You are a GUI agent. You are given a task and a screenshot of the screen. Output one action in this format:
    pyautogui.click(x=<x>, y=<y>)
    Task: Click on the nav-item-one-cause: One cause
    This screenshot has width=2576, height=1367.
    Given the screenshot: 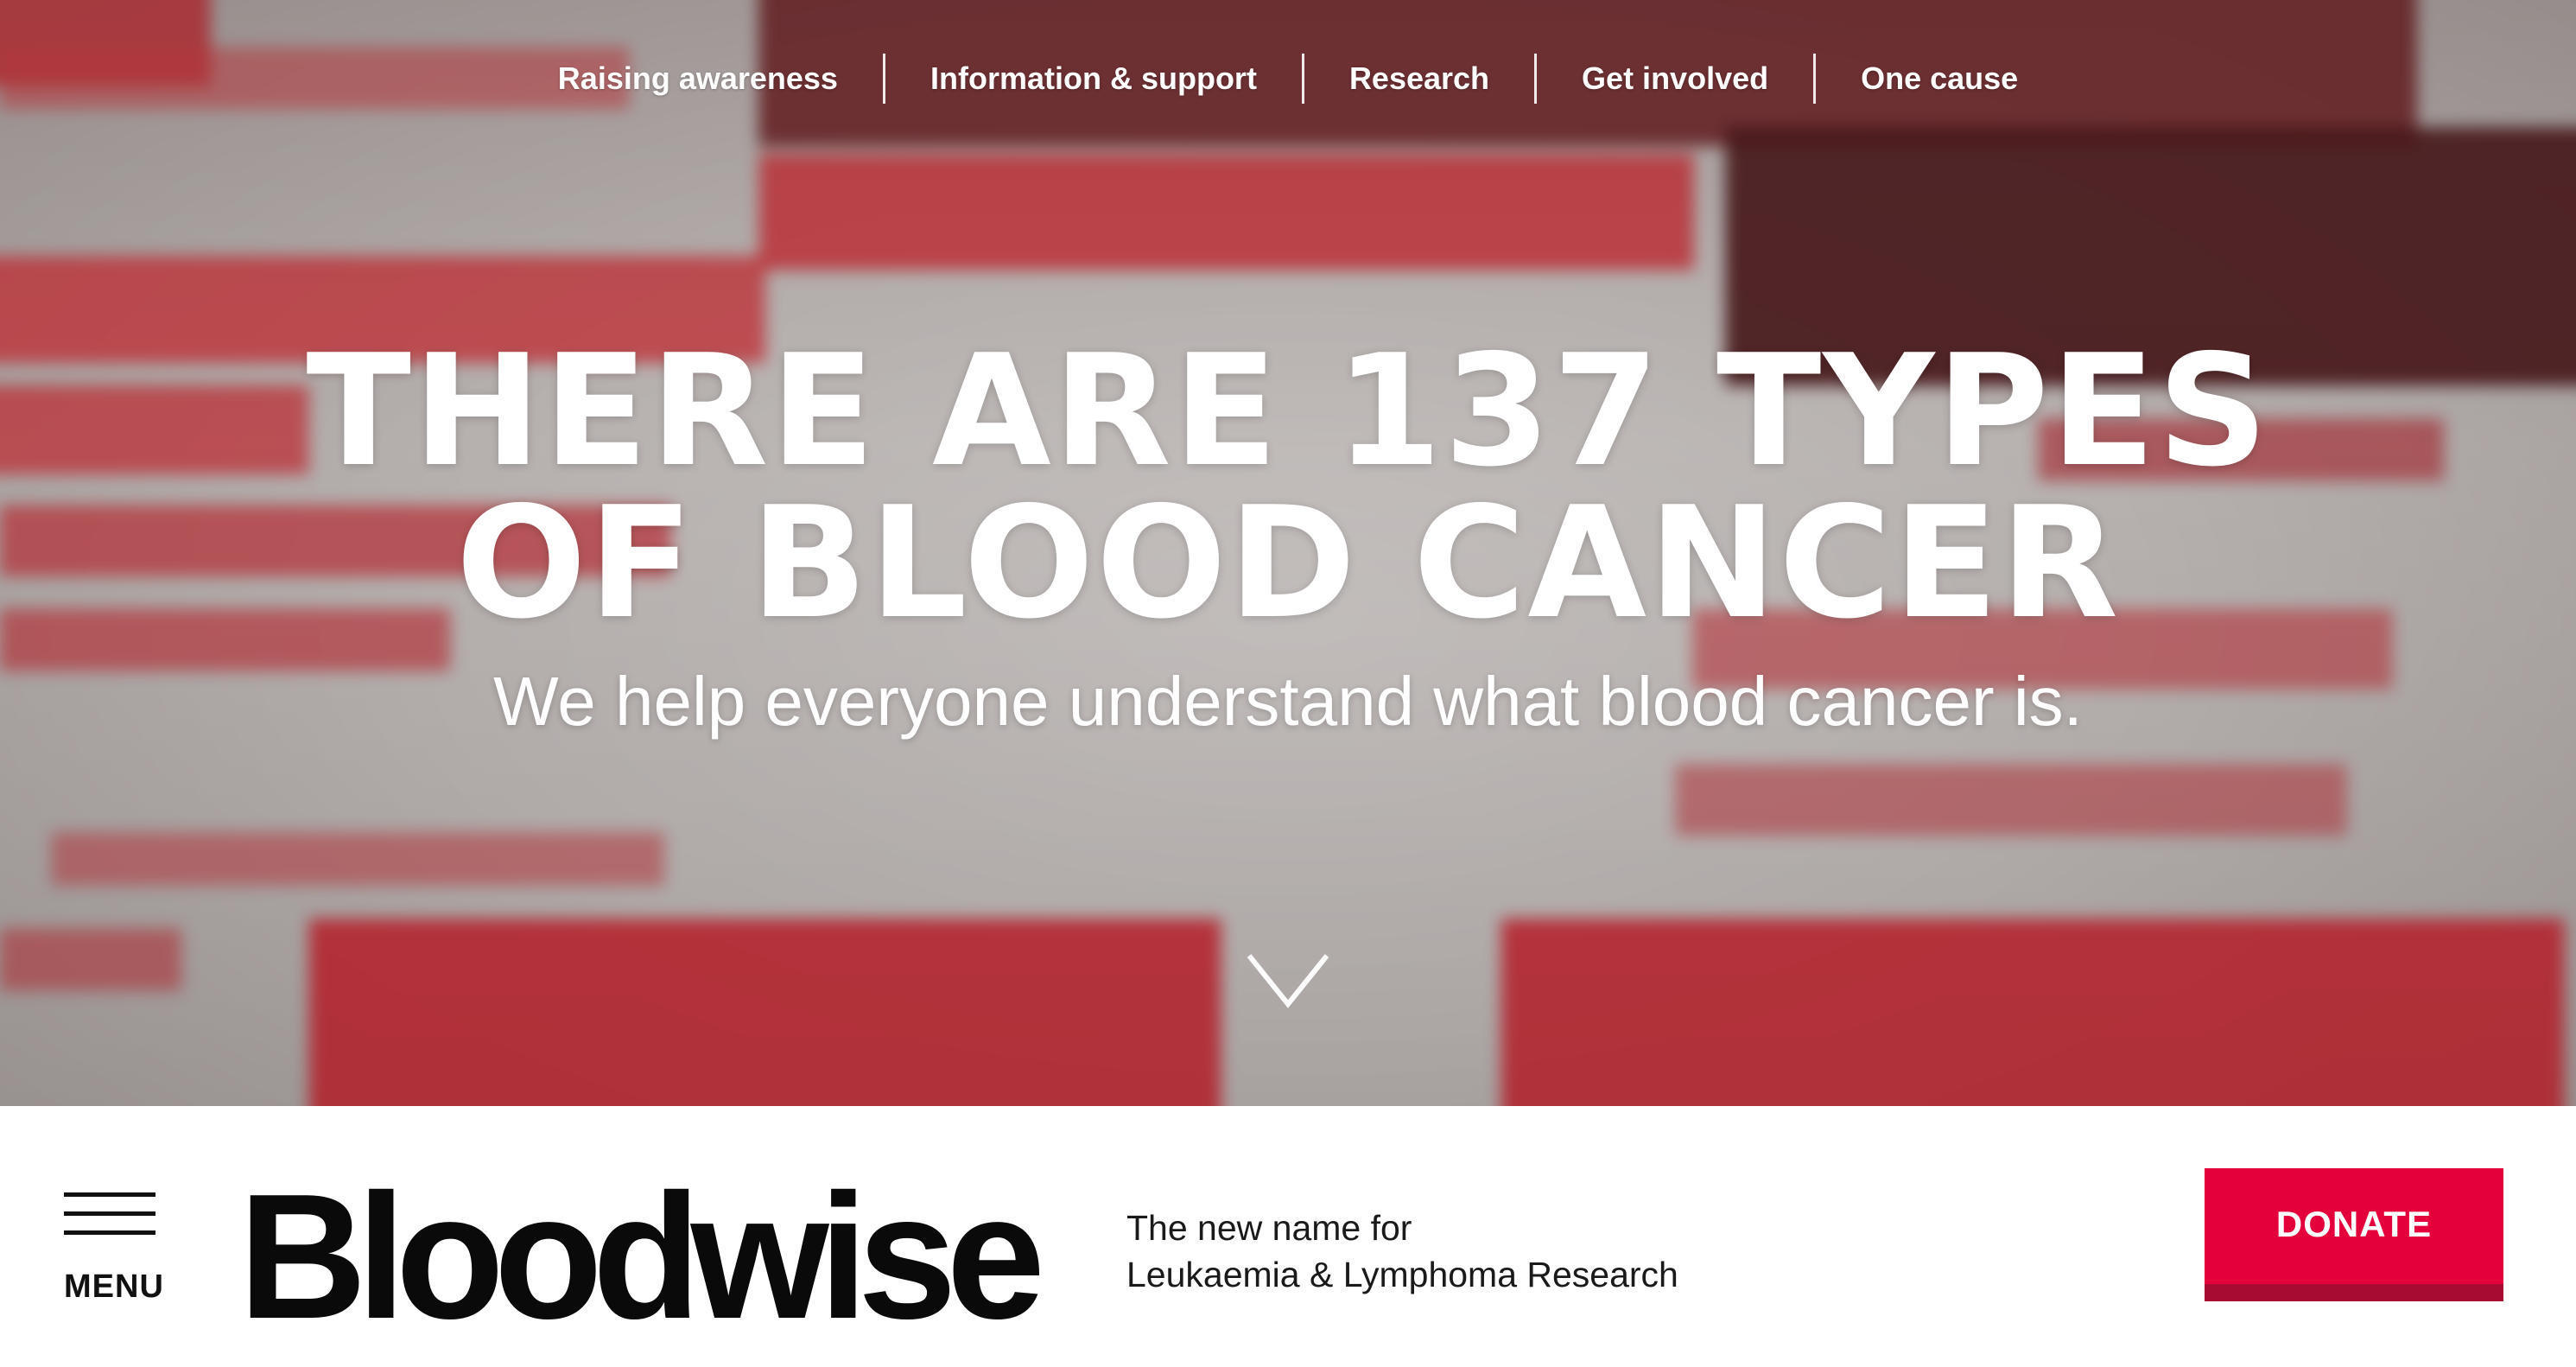 What is the action you would take?
    pyautogui.click(x=1939, y=79)
    